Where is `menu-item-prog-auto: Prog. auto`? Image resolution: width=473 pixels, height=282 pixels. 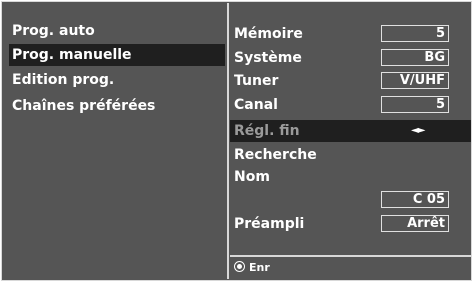 menu-item-prog-auto: Prog. auto is located at coordinates (117, 31).